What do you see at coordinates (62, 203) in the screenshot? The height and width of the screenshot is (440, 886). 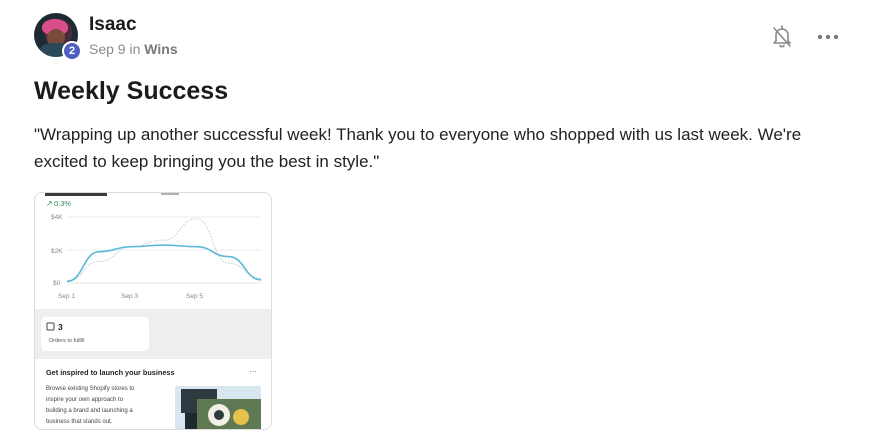 I see `chart-change-value: 0.3%` at bounding box center [62, 203].